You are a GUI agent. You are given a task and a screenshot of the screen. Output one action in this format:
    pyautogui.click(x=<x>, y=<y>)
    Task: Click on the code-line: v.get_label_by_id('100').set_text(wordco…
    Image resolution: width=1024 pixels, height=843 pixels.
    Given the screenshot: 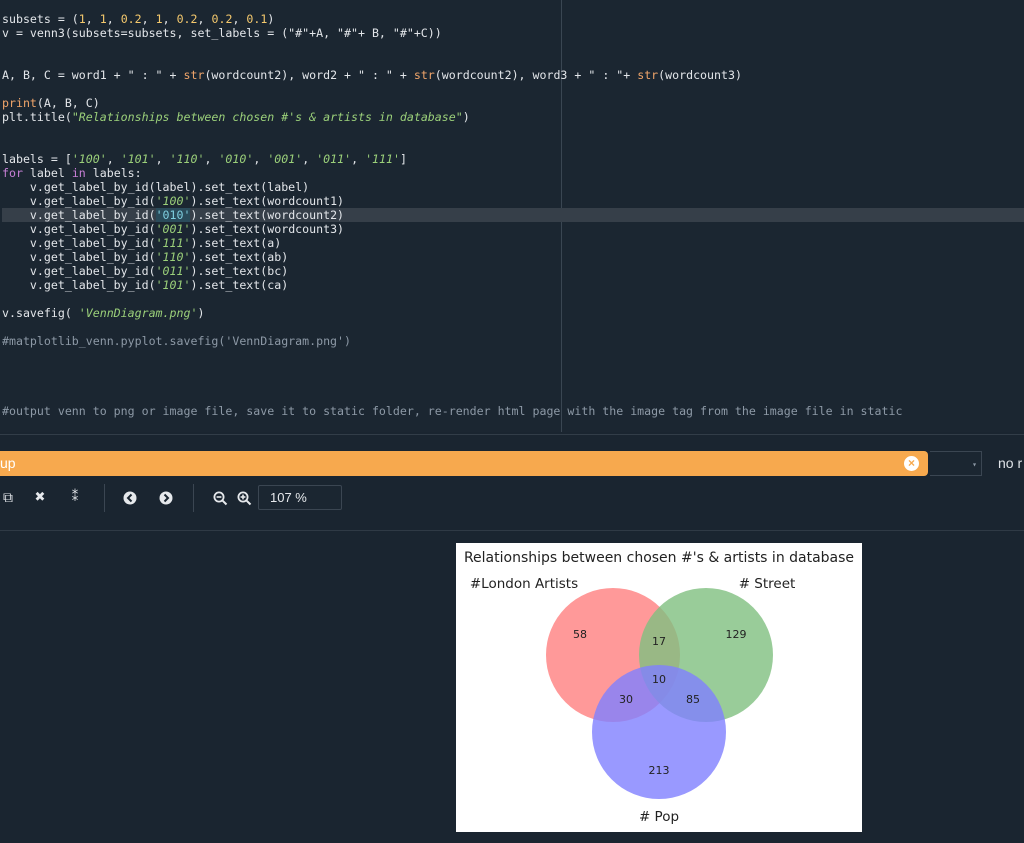 What is the action you would take?
    pyautogui.click(x=513, y=201)
    